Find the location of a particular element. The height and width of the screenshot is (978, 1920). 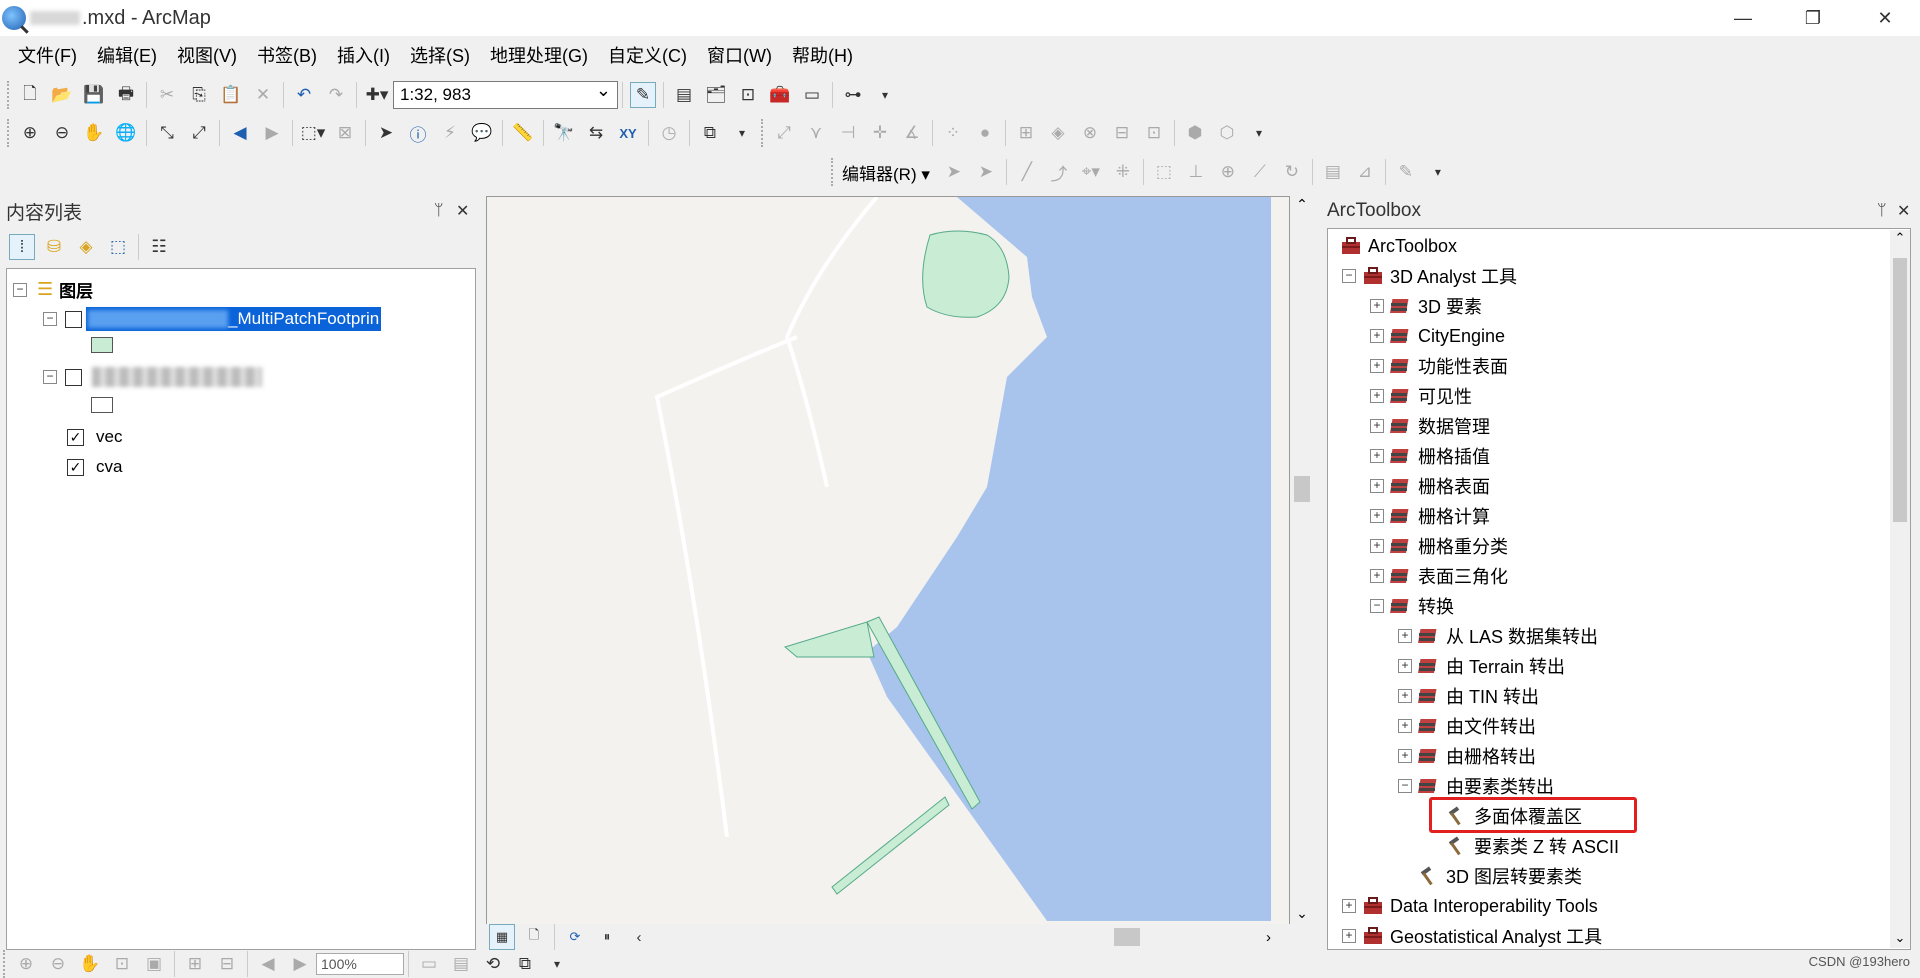

spatial-tool-4-icon: ⊟ is located at coordinates (1122, 133).